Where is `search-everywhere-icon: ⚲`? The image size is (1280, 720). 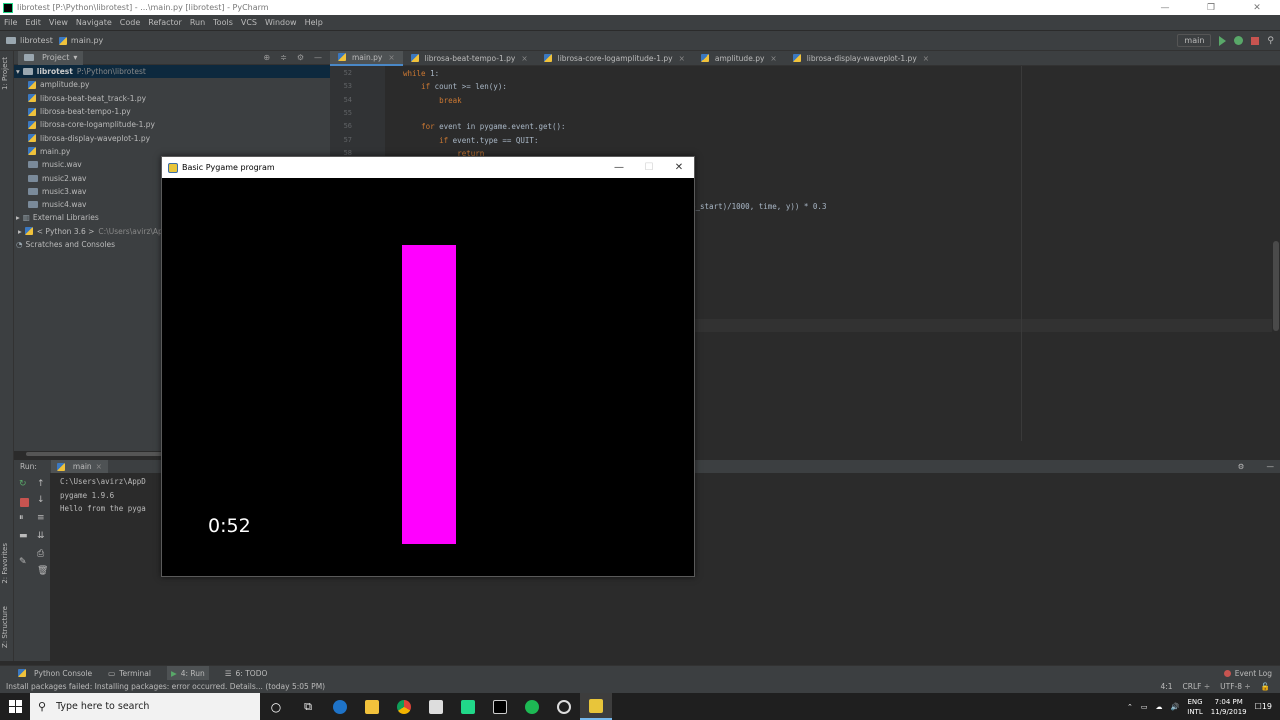 search-everywhere-icon: ⚲ is located at coordinates (1270, 41).